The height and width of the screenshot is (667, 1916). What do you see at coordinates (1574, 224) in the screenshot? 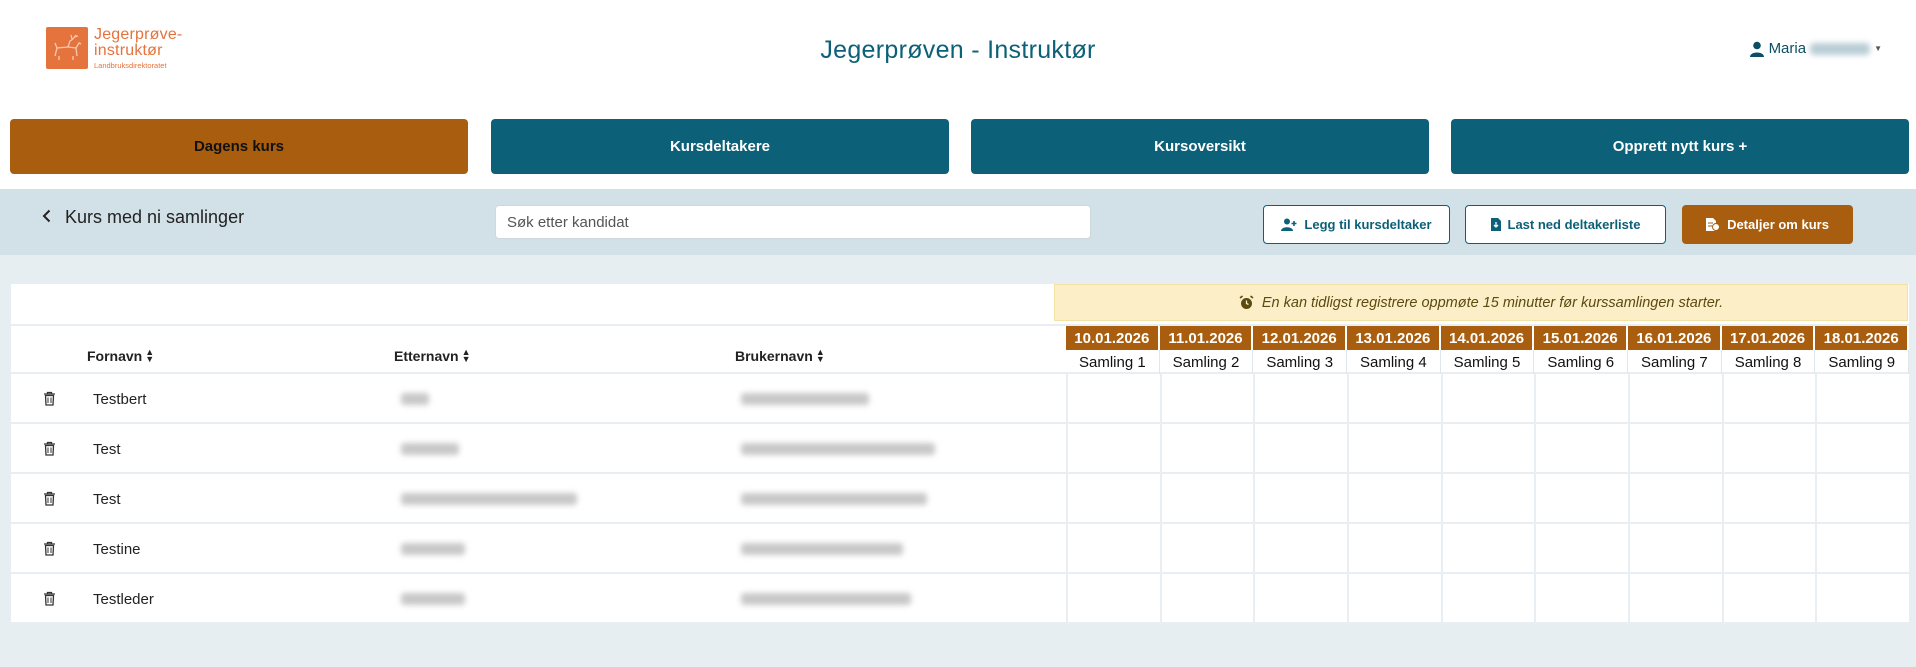
I see `download-list-label: Last ned deltakerliste` at bounding box center [1574, 224].